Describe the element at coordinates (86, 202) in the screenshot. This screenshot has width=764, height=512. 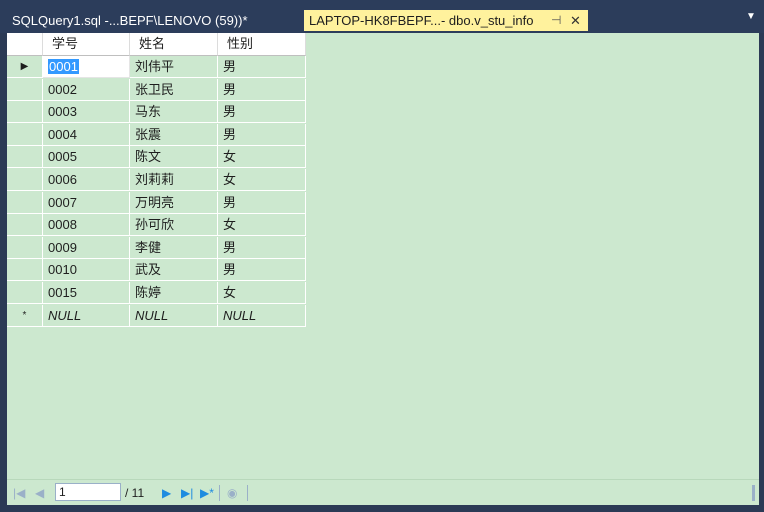
I see `grid-cell: 0007` at that location.